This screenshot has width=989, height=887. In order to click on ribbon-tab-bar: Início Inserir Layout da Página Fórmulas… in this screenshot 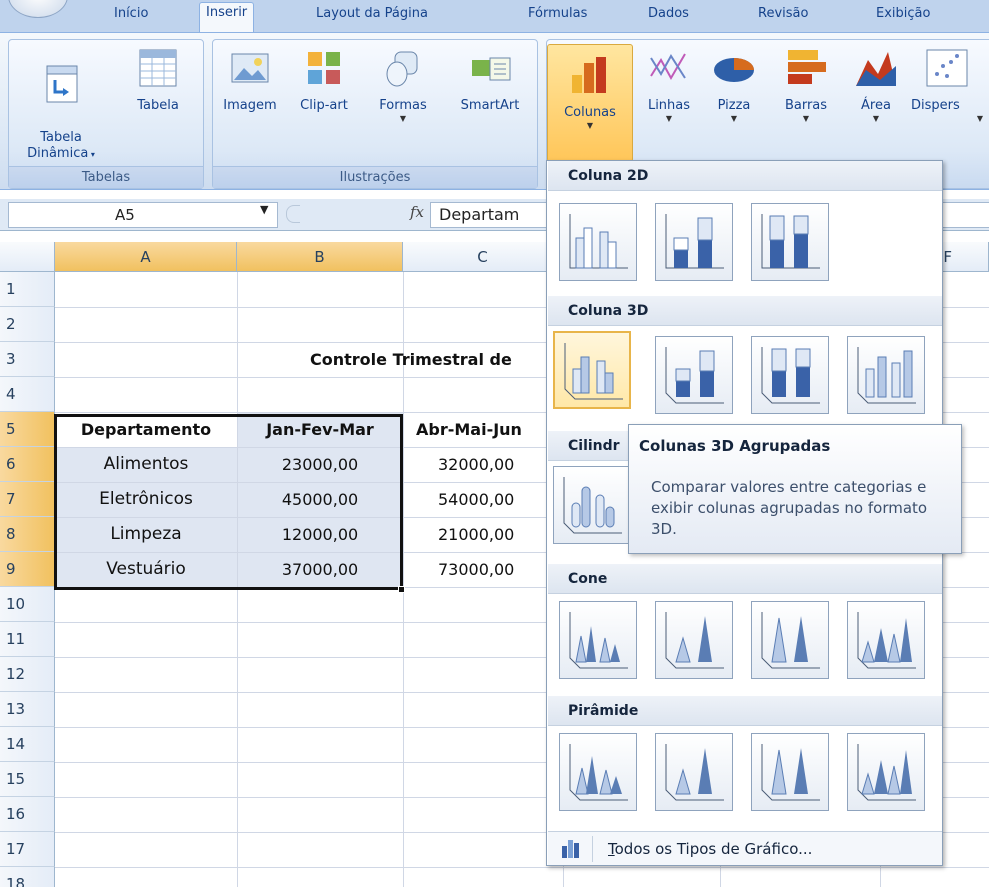, I will do `click(494, 17)`.